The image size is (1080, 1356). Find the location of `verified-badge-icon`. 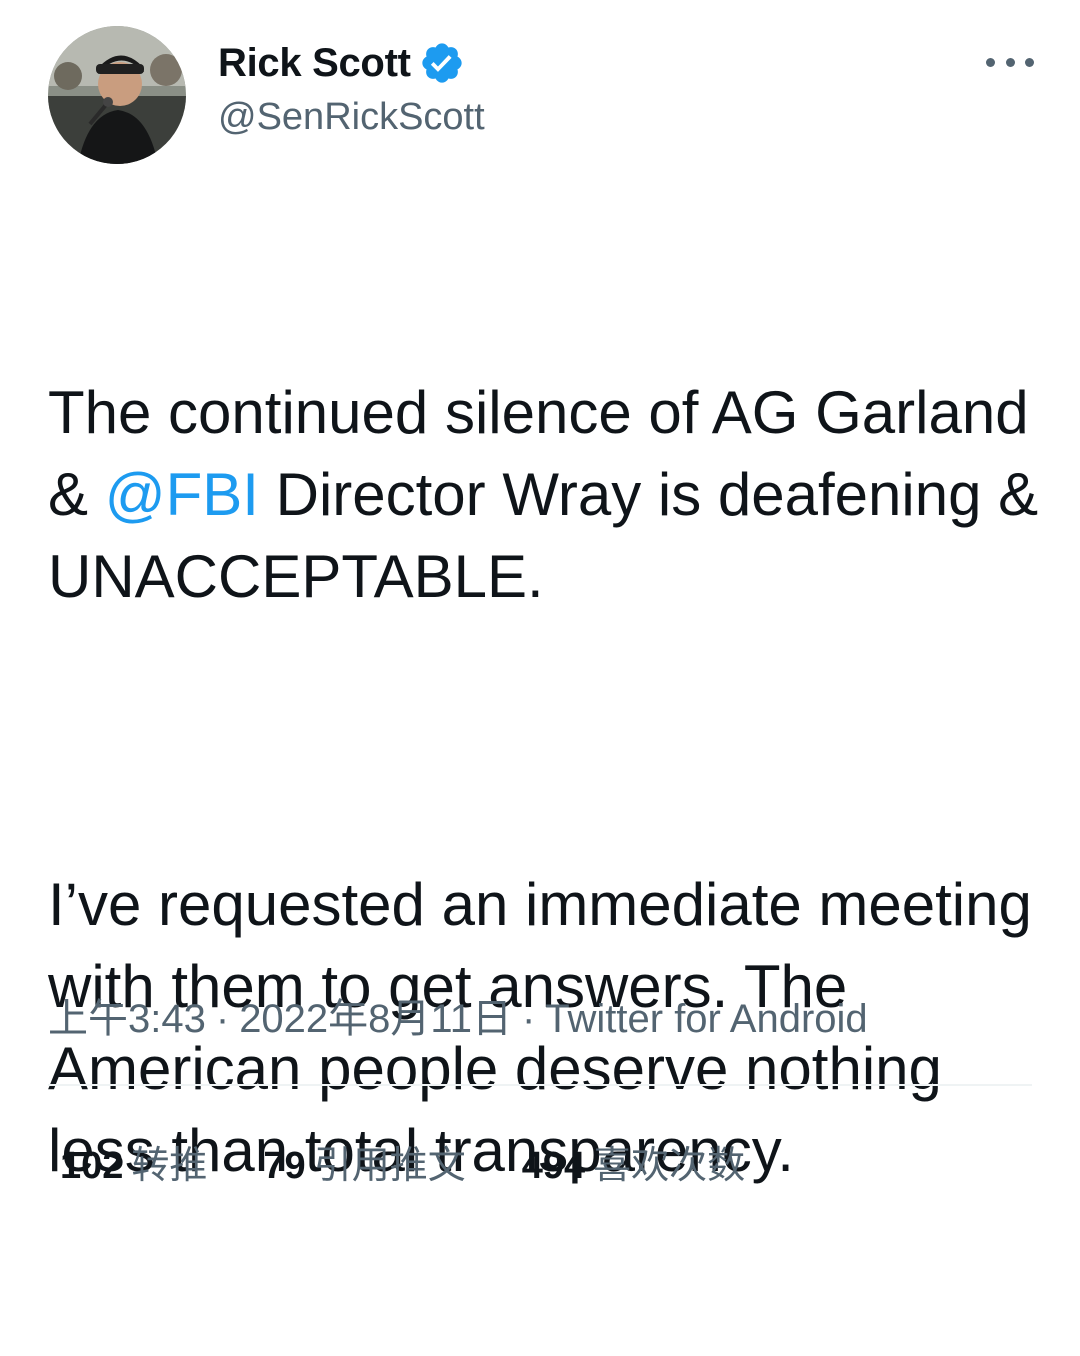

verified-badge-icon is located at coordinates (442, 63).